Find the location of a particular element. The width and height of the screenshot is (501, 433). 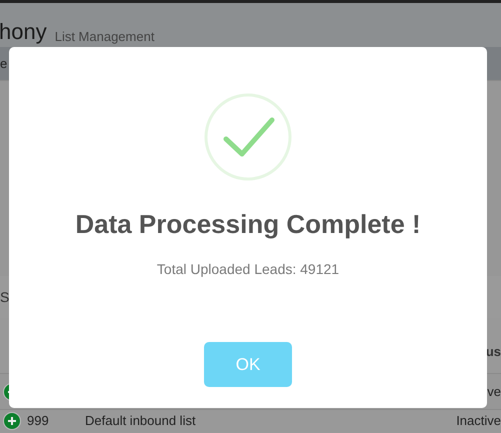

toolbar-text: e is located at coordinates (4, 63).